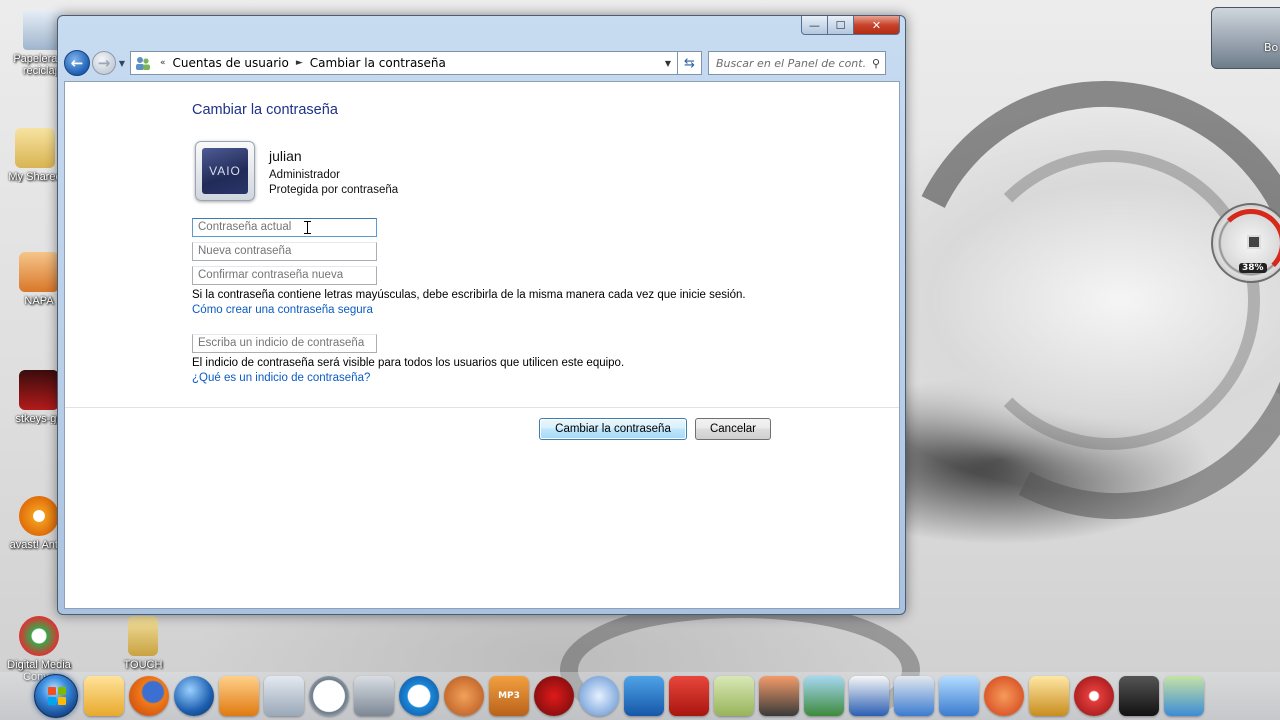 This screenshot has height=720, width=1280. I want to click on maximize-icon: ☐, so click(840, 25).